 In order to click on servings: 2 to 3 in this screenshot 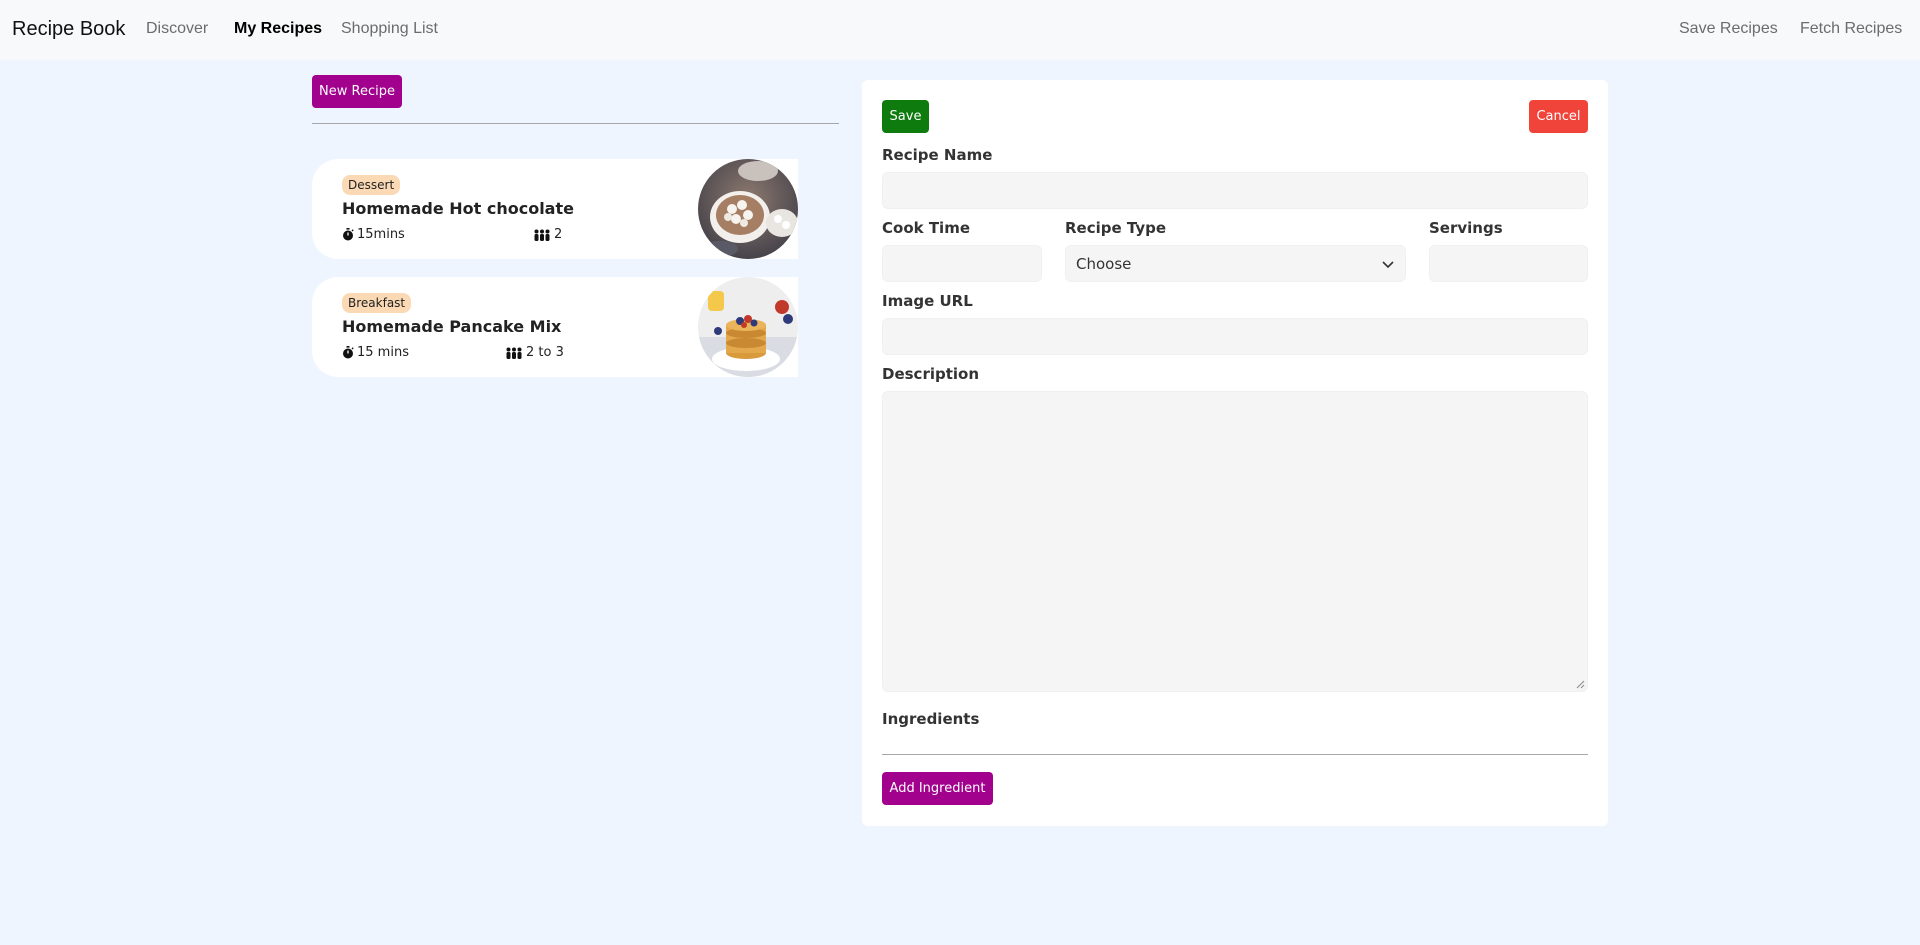, I will do `click(534, 352)`.